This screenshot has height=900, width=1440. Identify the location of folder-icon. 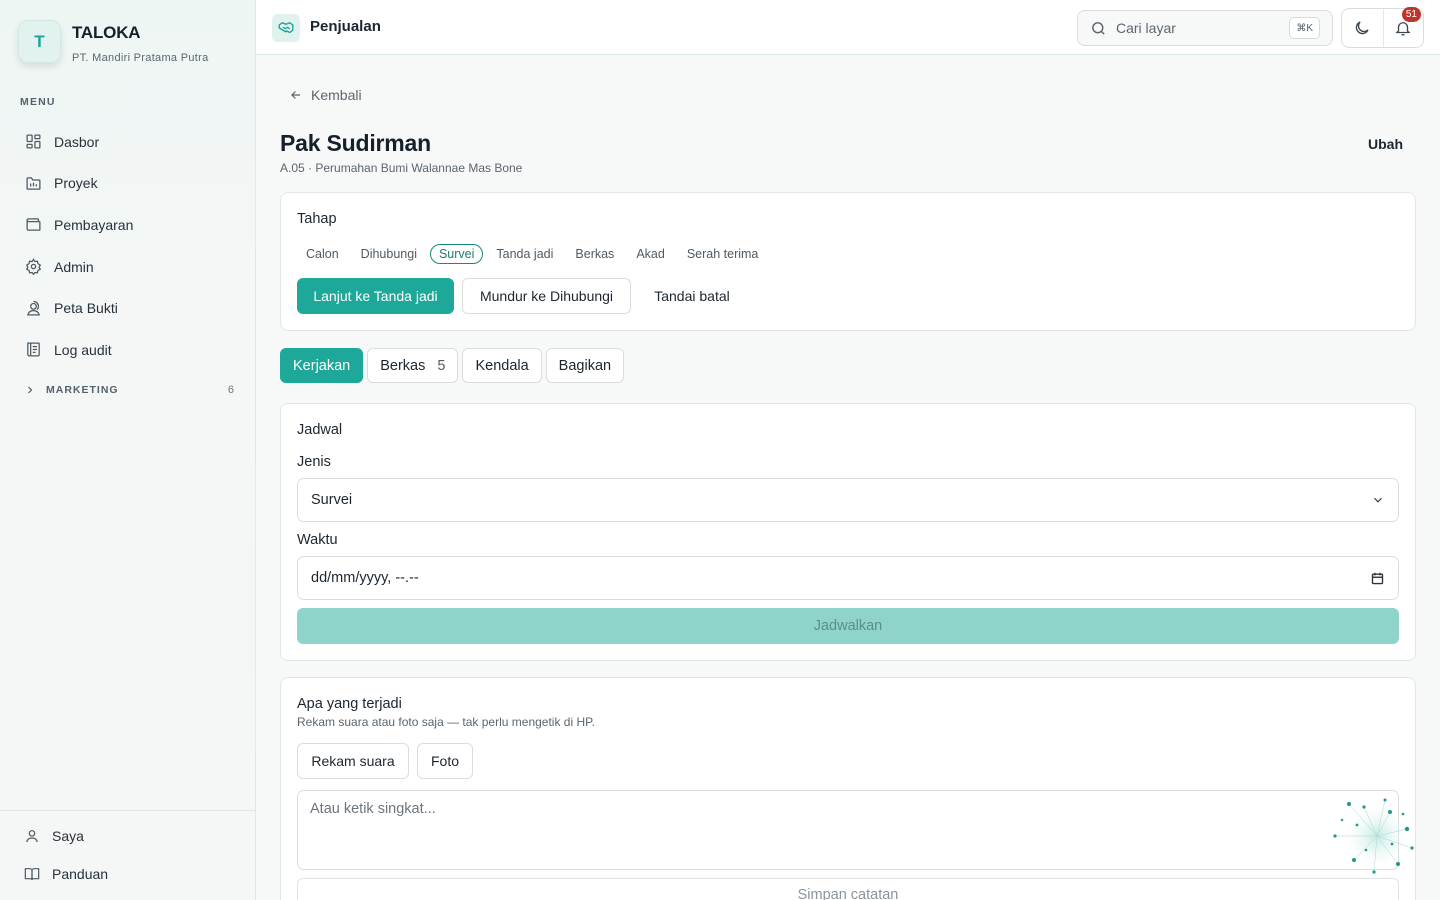
(33, 183).